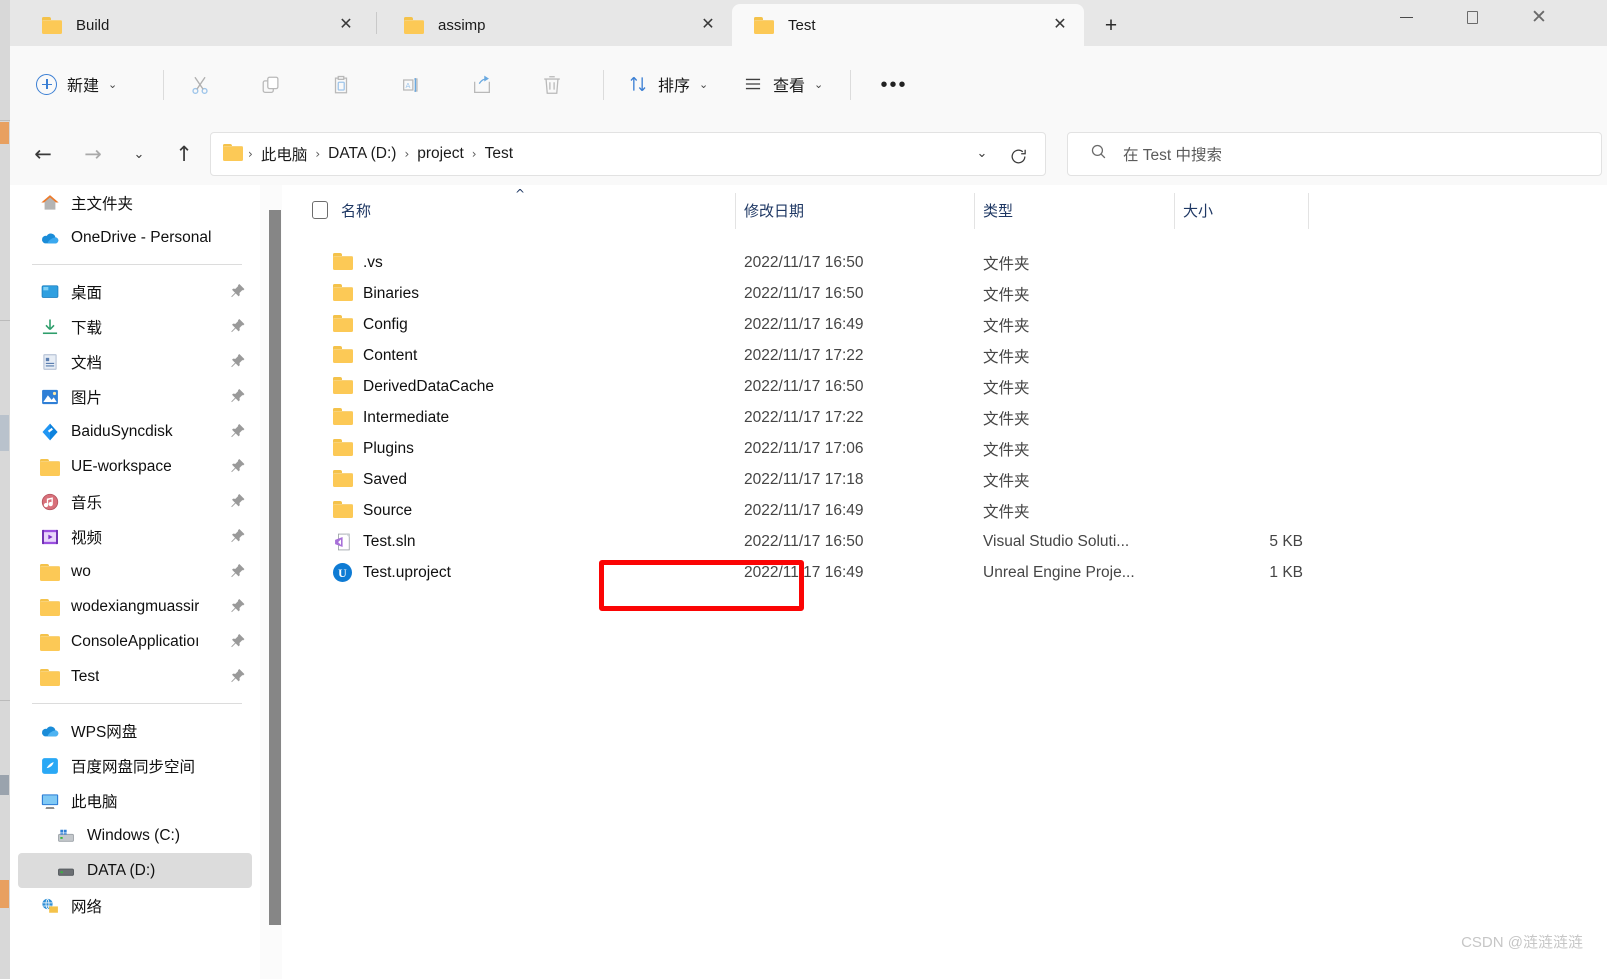  I want to click on breadcrumb-item-test: Test, so click(499, 154).